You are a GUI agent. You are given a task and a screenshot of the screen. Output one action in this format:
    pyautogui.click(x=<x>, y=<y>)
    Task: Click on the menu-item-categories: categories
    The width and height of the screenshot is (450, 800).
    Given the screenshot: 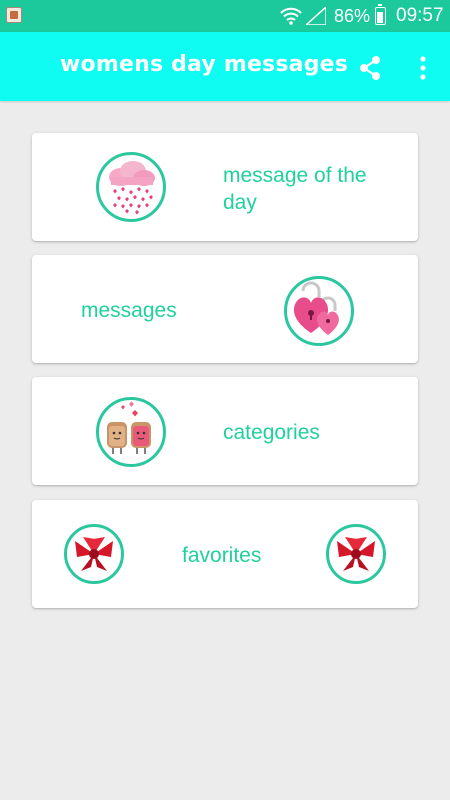 What is the action you would take?
    pyautogui.click(x=225, y=431)
    